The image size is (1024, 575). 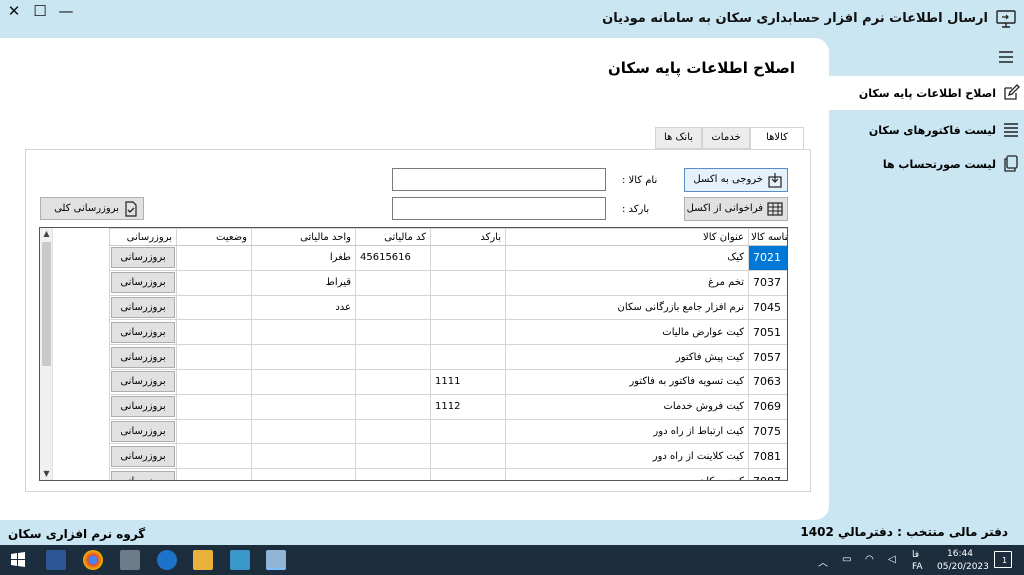 I want to click on table-row: 7037 تخم مرغ قیراط بروزرسانی, so click(x=448, y=282).